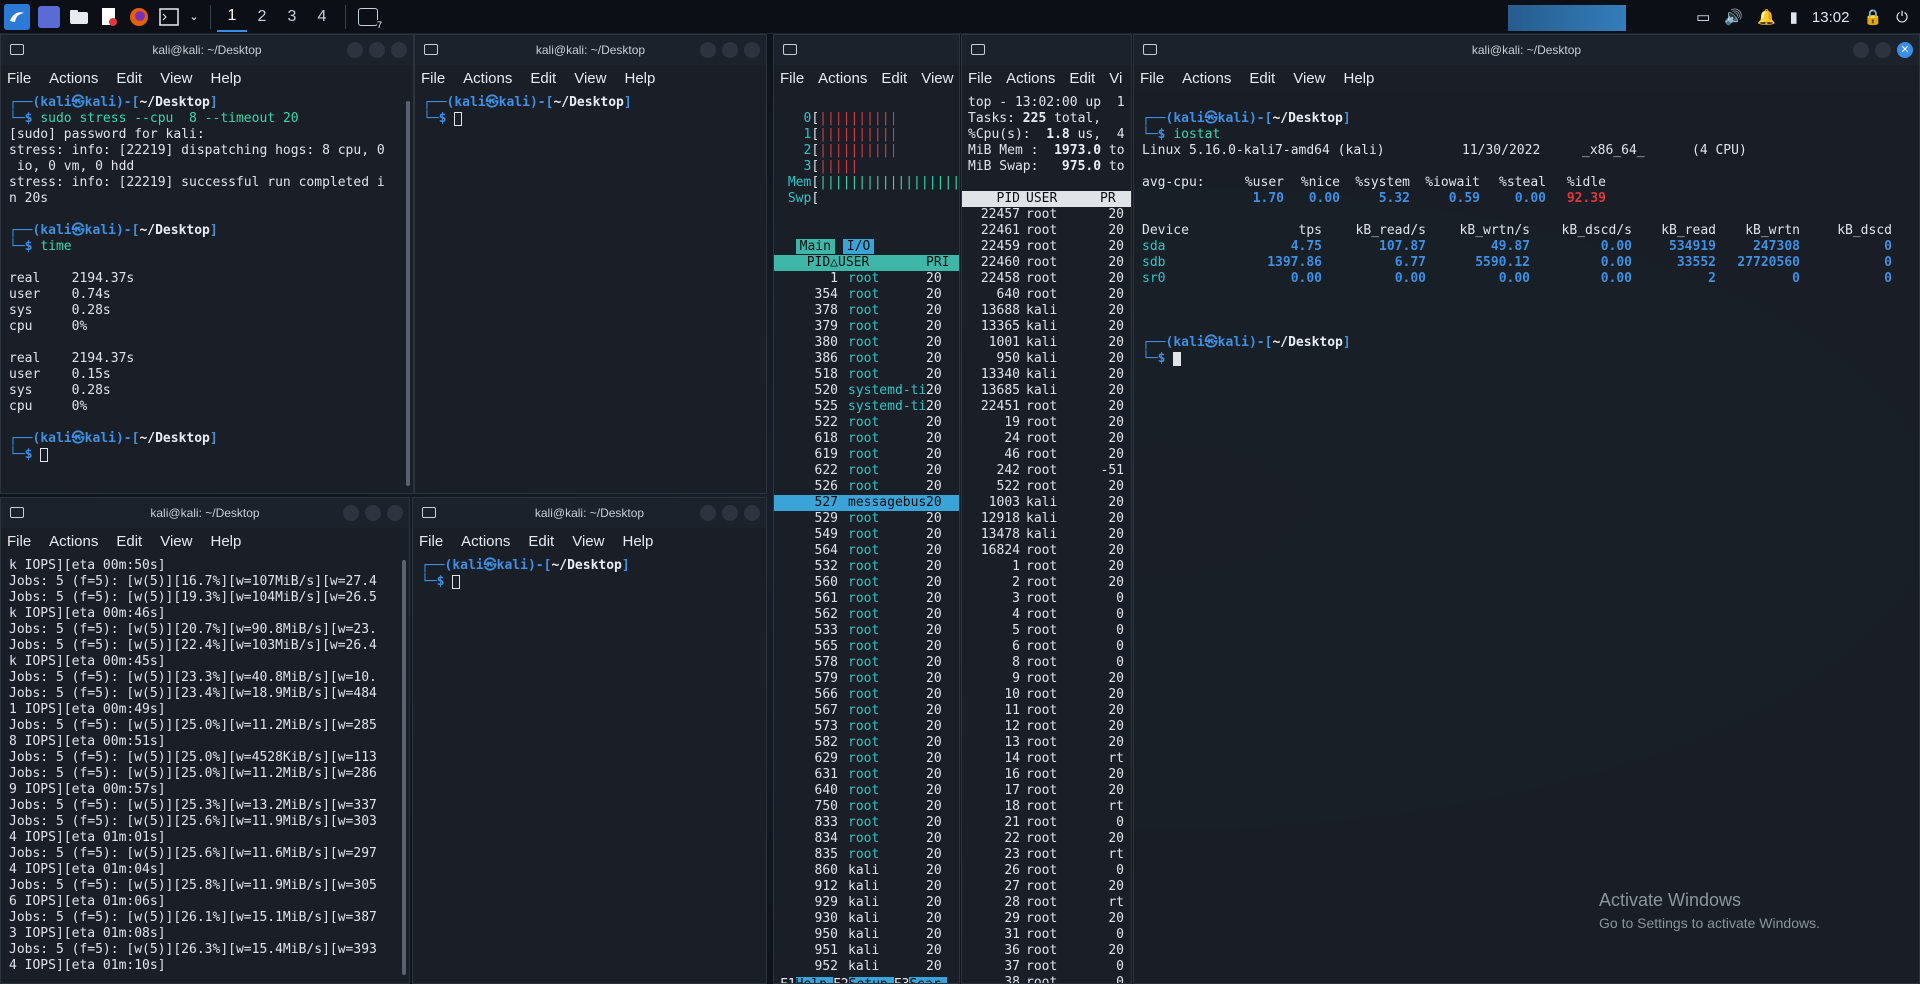 This screenshot has width=1920, height=984. I want to click on process-row: 386 root 20, so click(866, 359).